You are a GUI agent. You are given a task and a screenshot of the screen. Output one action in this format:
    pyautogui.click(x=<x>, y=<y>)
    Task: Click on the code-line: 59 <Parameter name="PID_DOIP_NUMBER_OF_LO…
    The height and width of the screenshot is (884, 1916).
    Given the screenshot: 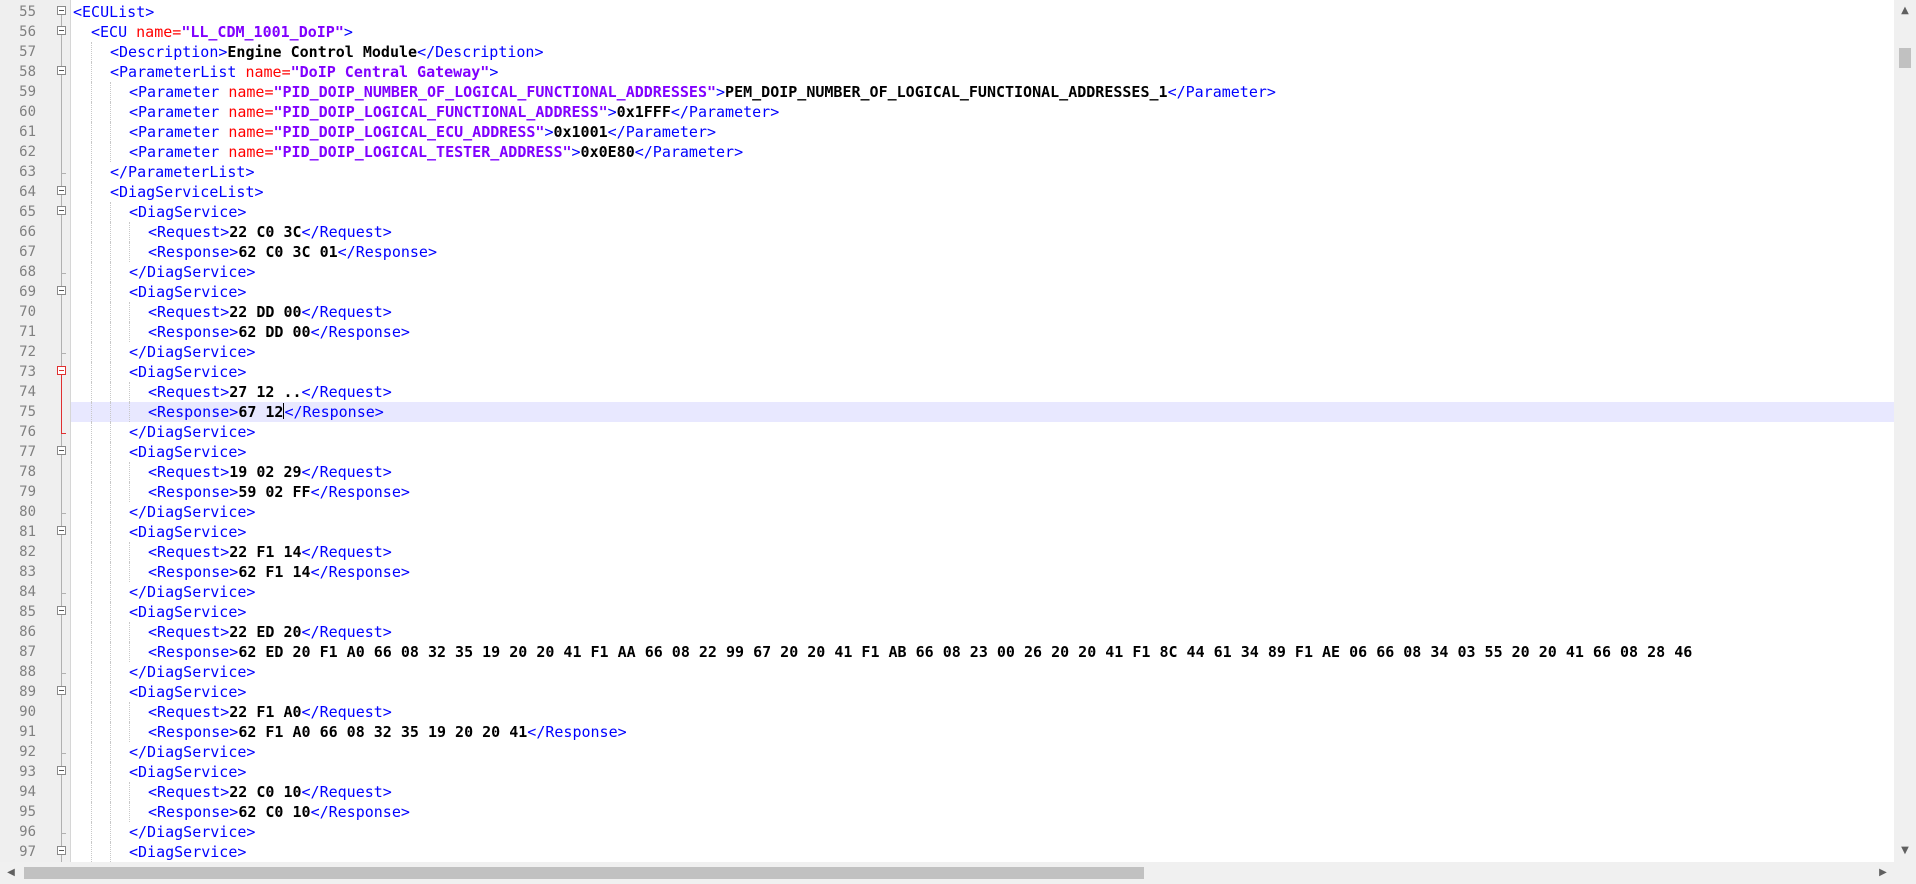 What is the action you would take?
    pyautogui.click(x=947, y=92)
    